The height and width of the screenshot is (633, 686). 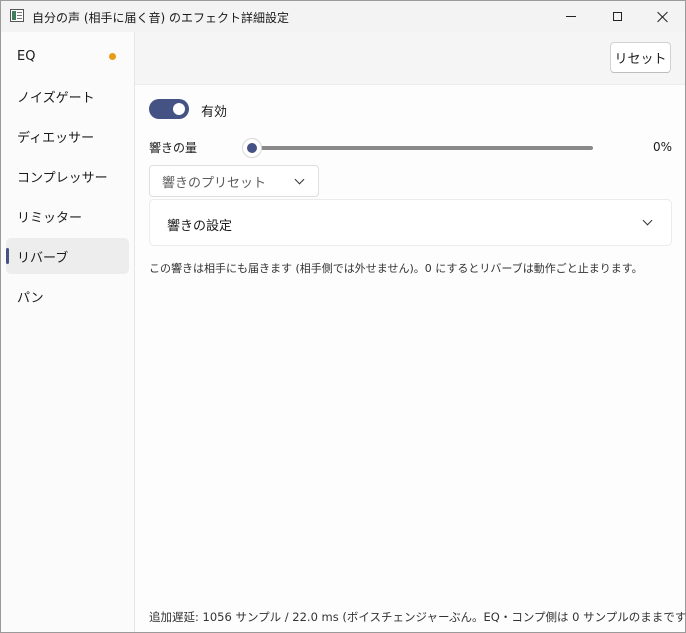 What do you see at coordinates (67, 296) in the screenshot?
I see `sidebar-item-pan: パン` at bounding box center [67, 296].